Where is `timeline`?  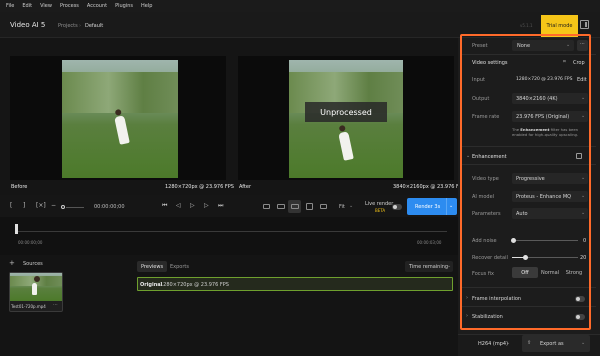 timeline is located at coordinates (229, 236).